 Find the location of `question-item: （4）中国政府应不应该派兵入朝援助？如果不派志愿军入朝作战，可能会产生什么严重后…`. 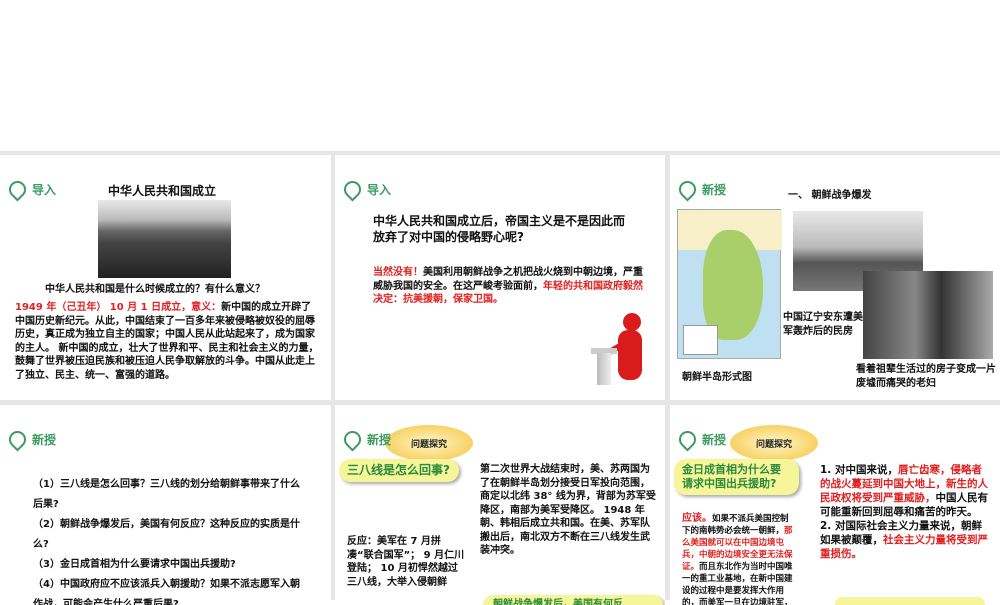

question-item: （4）中国政府应不应该派兵入朝援助？如果不派志愿军入朝作战，可能会产生什么严重后… is located at coordinates (166, 592).